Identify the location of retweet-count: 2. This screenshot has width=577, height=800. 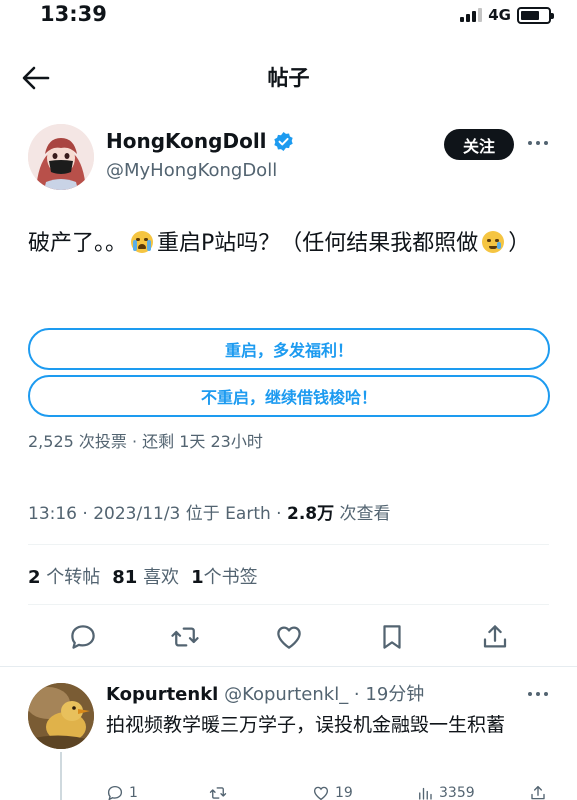
(34, 577).